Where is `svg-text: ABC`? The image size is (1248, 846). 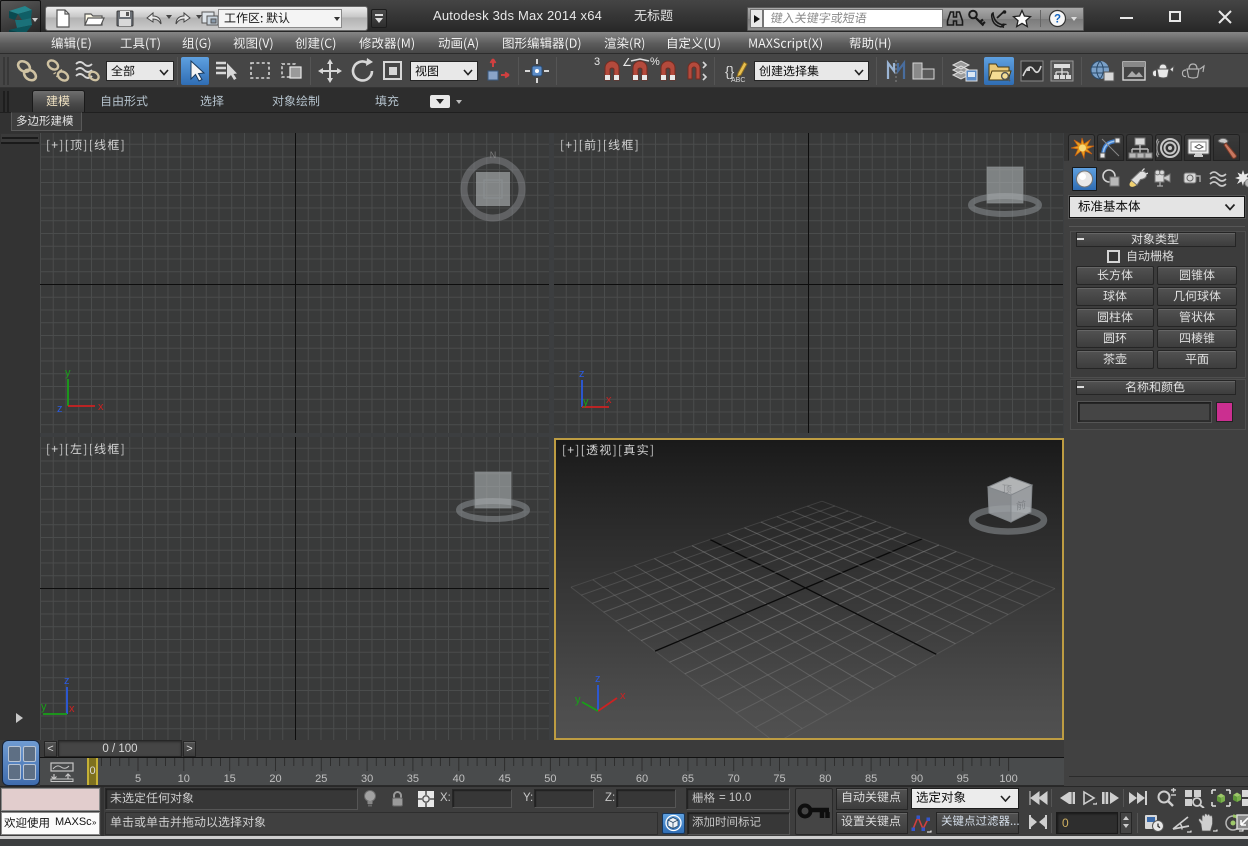 svg-text: ABC is located at coordinates (738, 80).